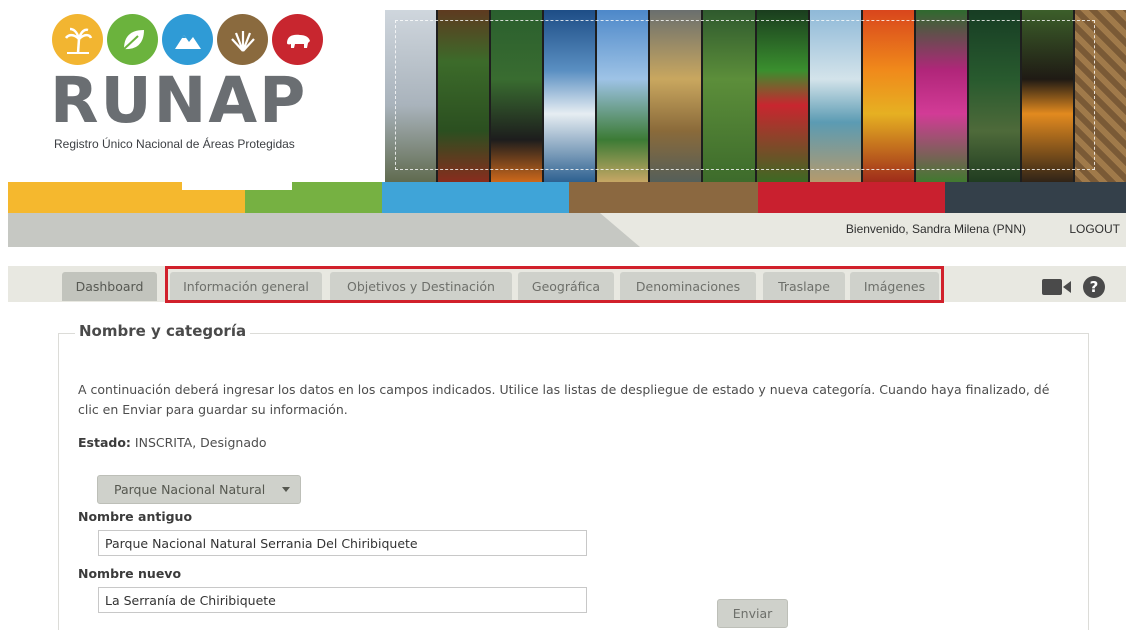 The width and height of the screenshot is (1126, 630). Describe the element at coordinates (475, 197) in the screenshot. I see `color-band-blue` at that location.